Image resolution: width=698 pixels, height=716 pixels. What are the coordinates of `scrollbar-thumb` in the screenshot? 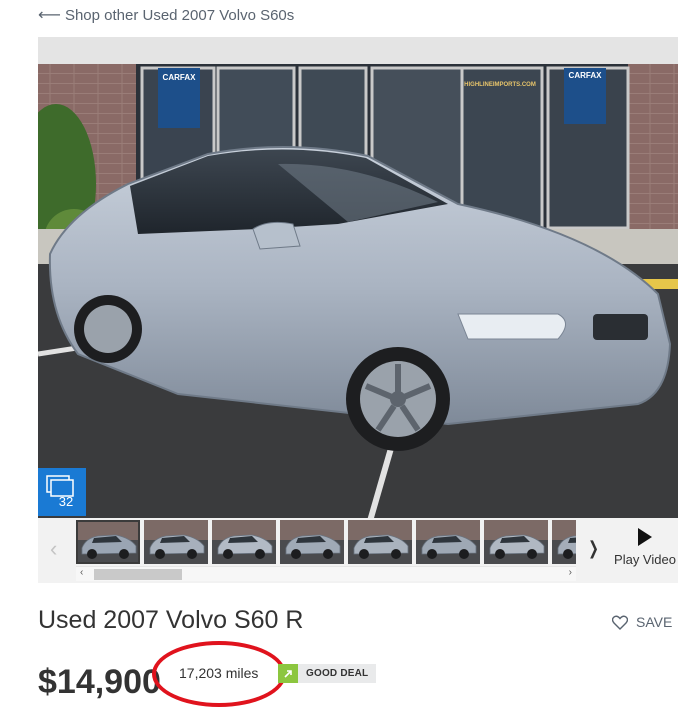 It's located at (138, 574).